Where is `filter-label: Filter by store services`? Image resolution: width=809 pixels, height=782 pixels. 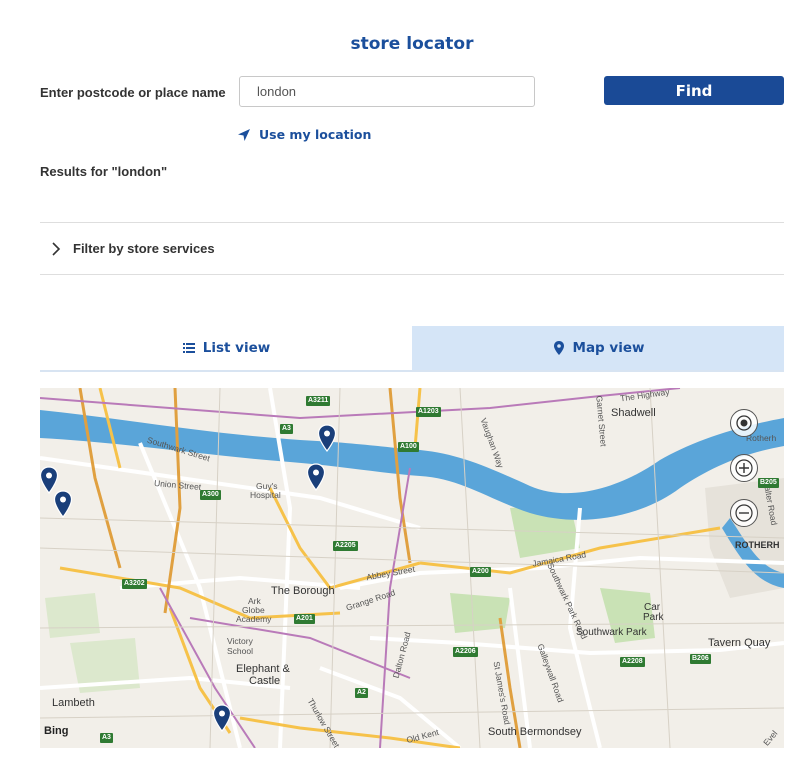
filter-label: Filter by store services is located at coordinates (144, 248).